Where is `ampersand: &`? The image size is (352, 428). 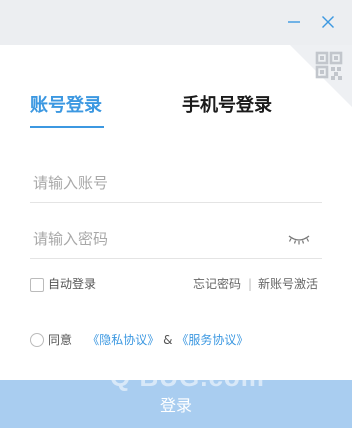
ampersand: & is located at coordinates (168, 340).